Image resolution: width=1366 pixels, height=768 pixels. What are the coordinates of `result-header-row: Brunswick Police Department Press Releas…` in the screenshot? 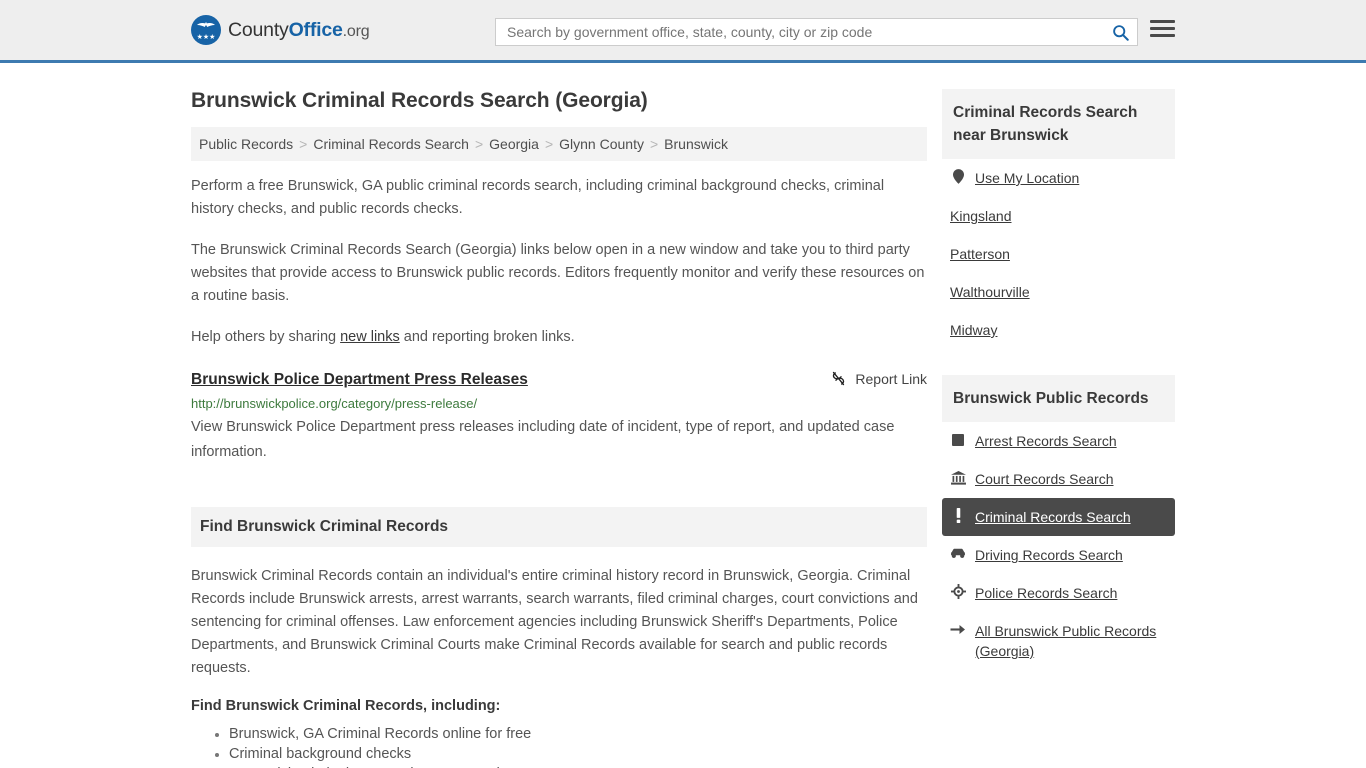 It's located at (559, 380).